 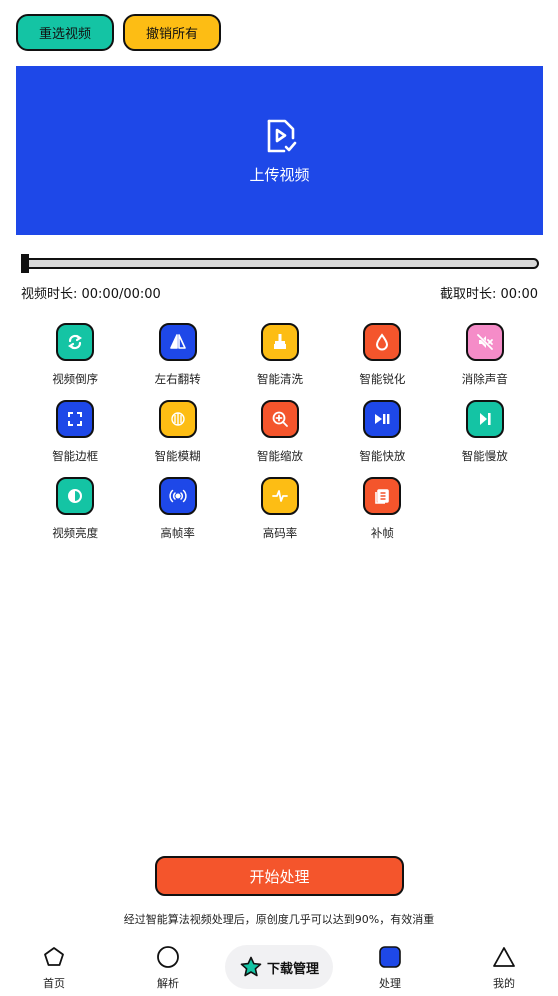 What do you see at coordinates (75, 342) in the screenshot?
I see `reverse-icon` at bounding box center [75, 342].